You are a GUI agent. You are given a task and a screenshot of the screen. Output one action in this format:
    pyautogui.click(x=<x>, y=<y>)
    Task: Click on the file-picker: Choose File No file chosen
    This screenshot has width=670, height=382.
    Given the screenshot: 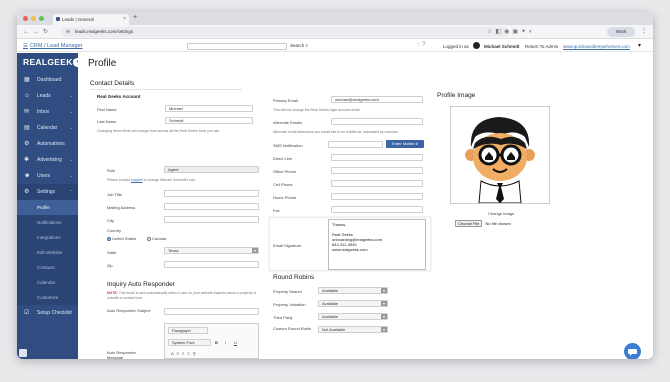 What is the action you would take?
    pyautogui.click(x=483, y=223)
    